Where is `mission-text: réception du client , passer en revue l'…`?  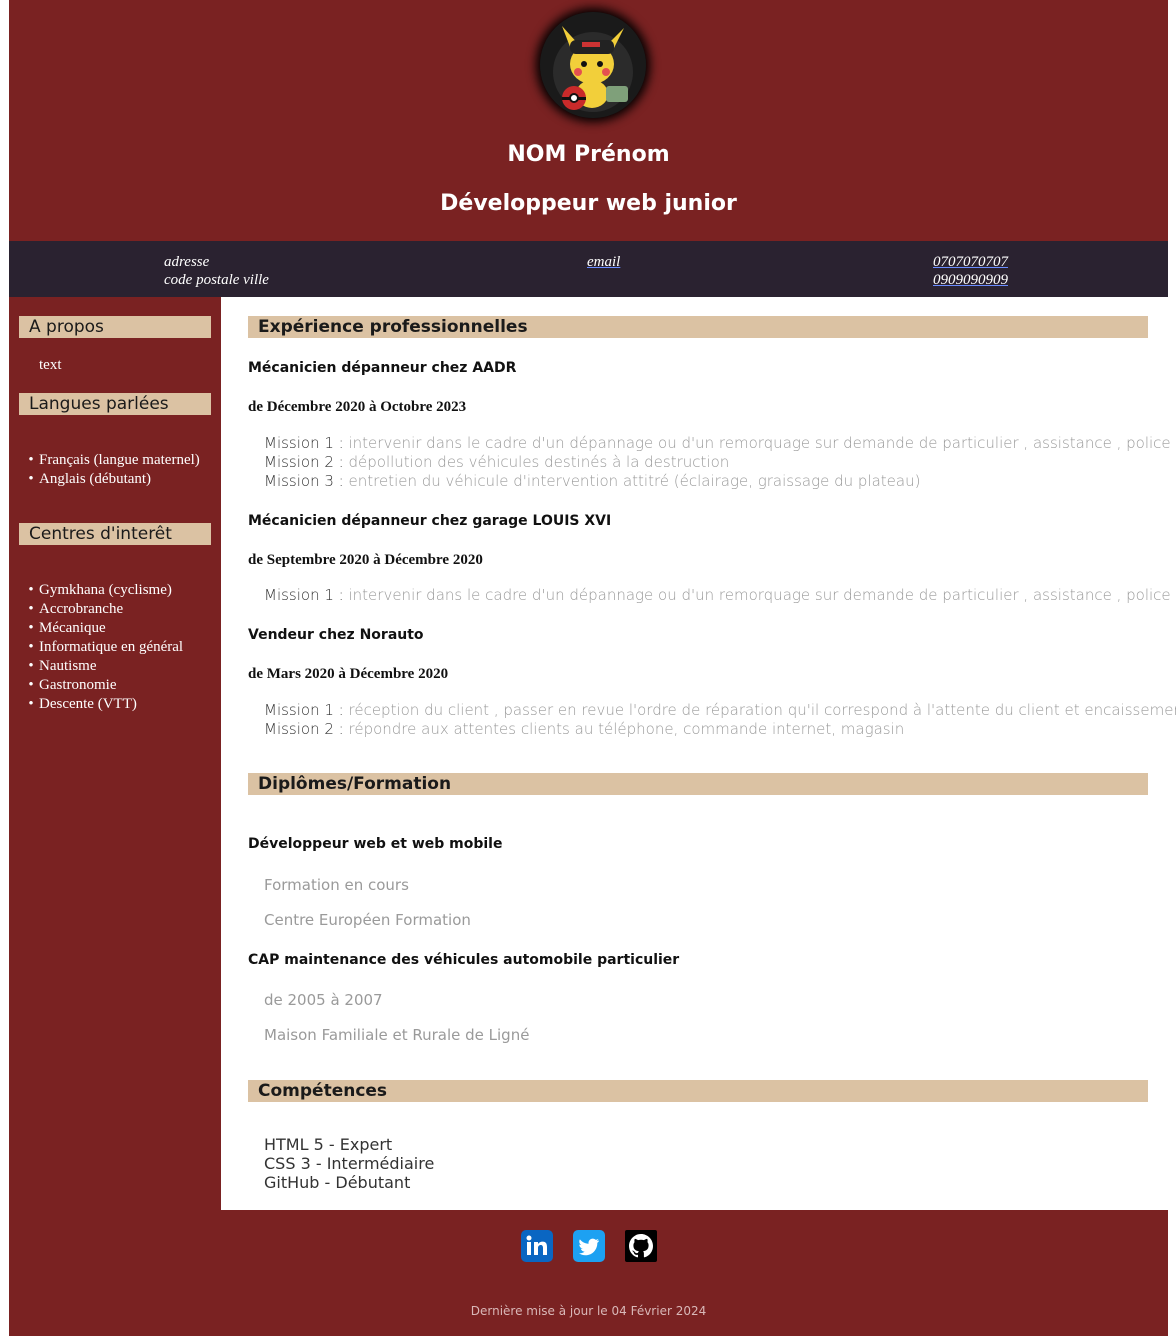 mission-text: réception du client , passer en revue l'… is located at coordinates (759, 710).